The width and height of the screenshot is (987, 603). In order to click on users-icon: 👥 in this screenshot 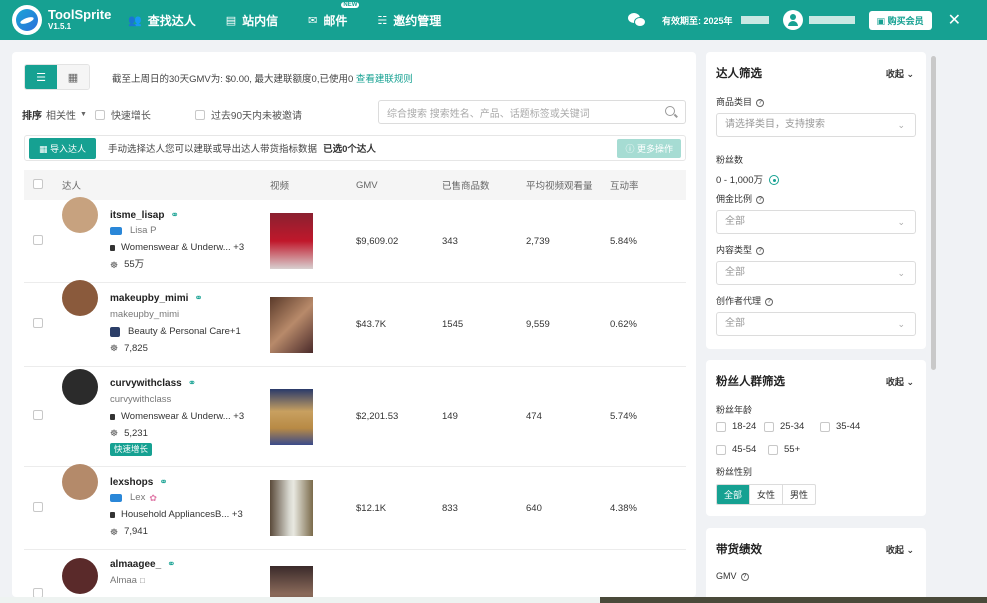, I will do `click(135, 20)`.